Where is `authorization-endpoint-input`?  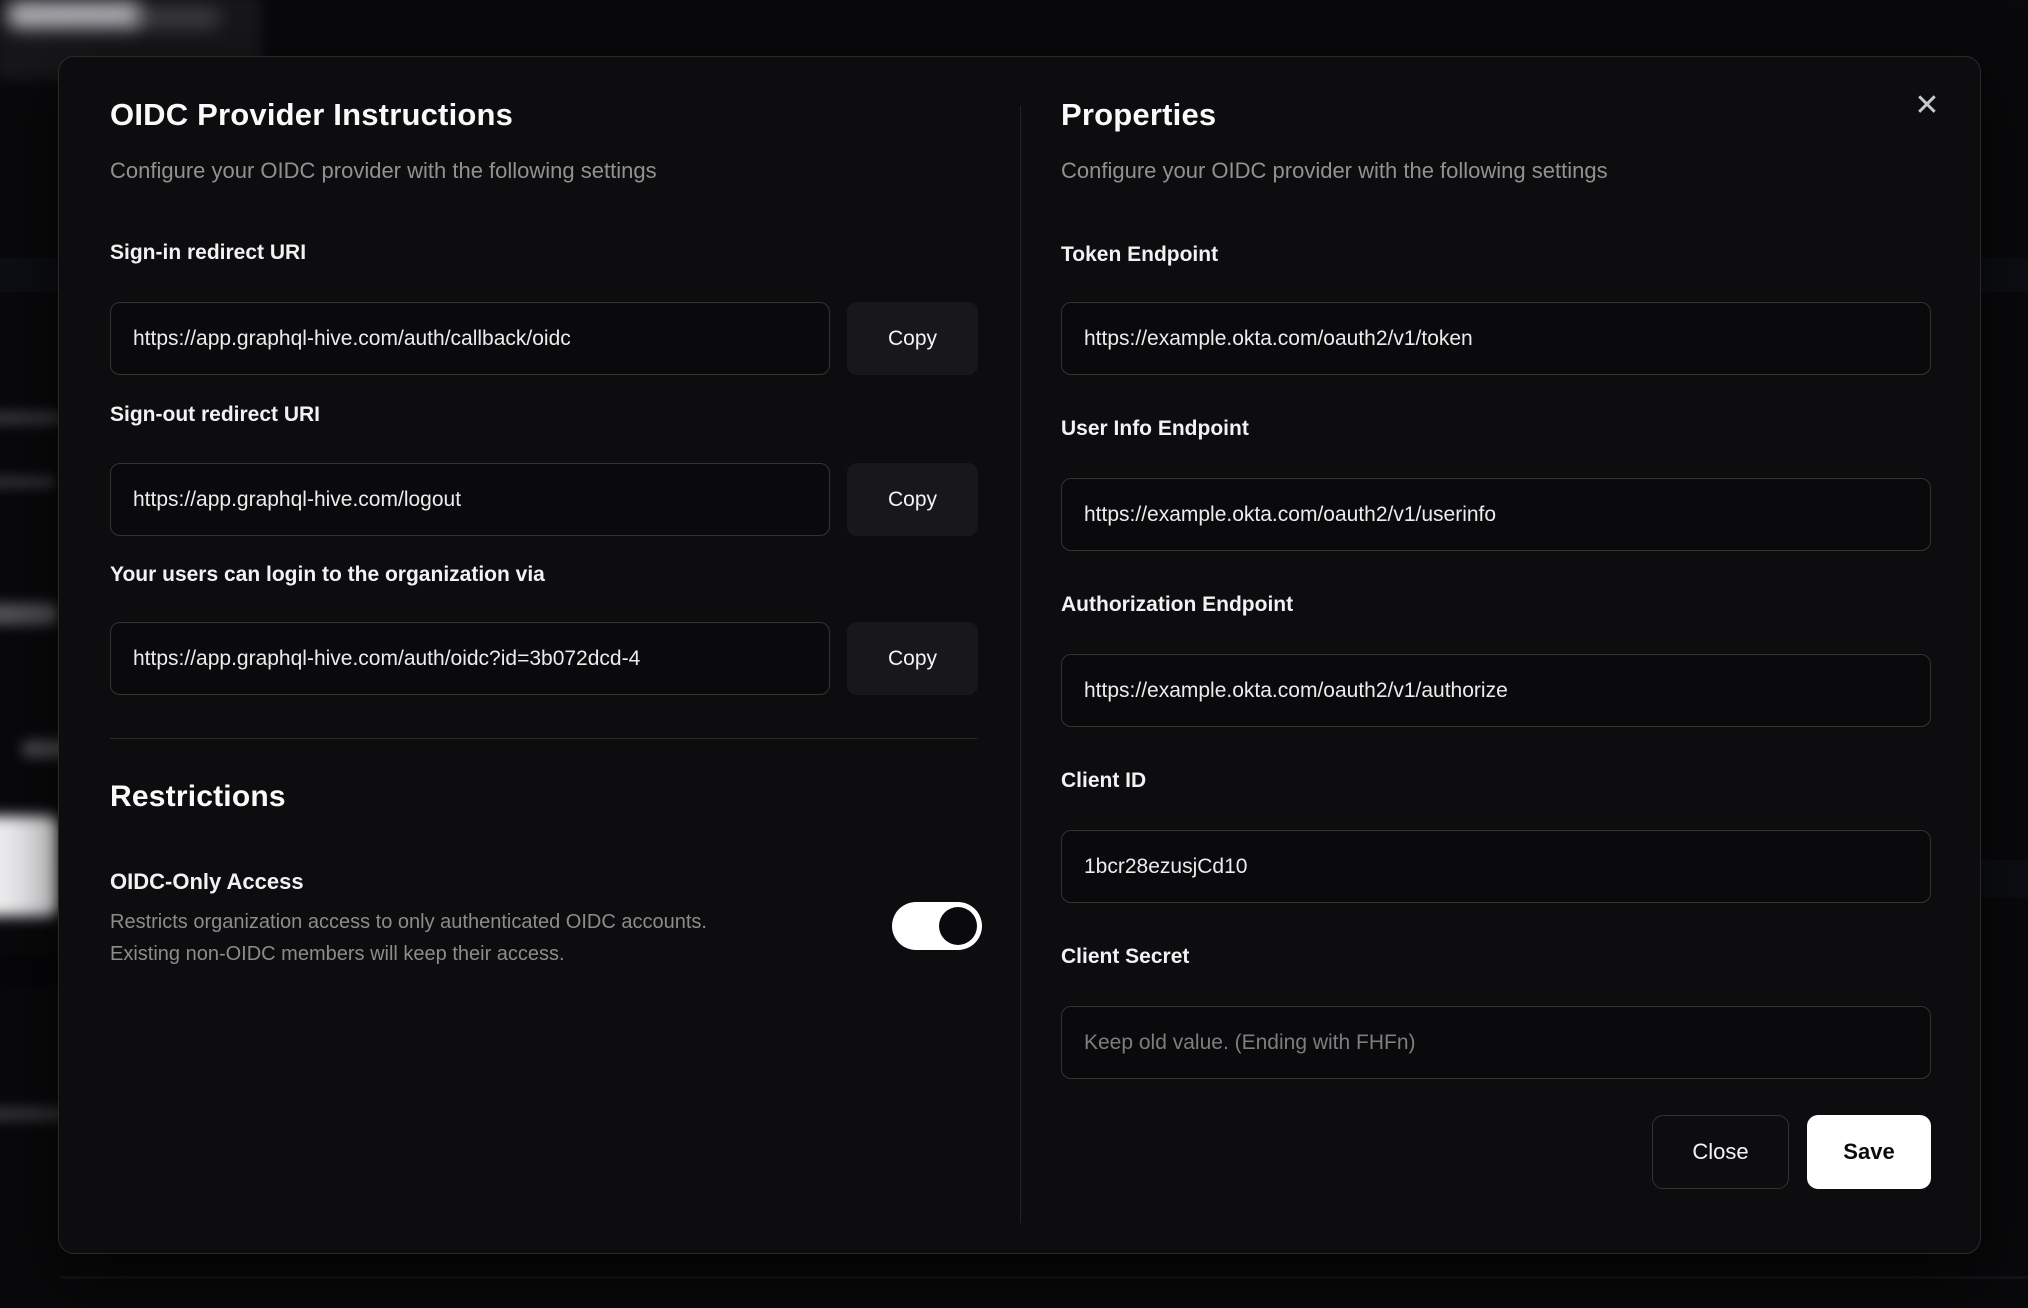 authorization-endpoint-input is located at coordinates (1496, 690).